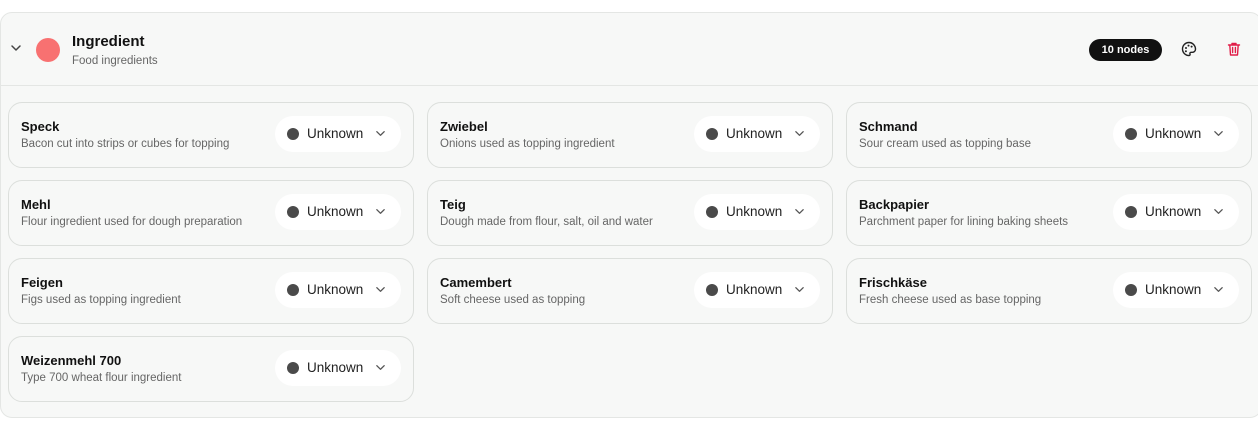  Describe the element at coordinates (894, 204) in the screenshot. I see `node-name: Backpapier` at that location.